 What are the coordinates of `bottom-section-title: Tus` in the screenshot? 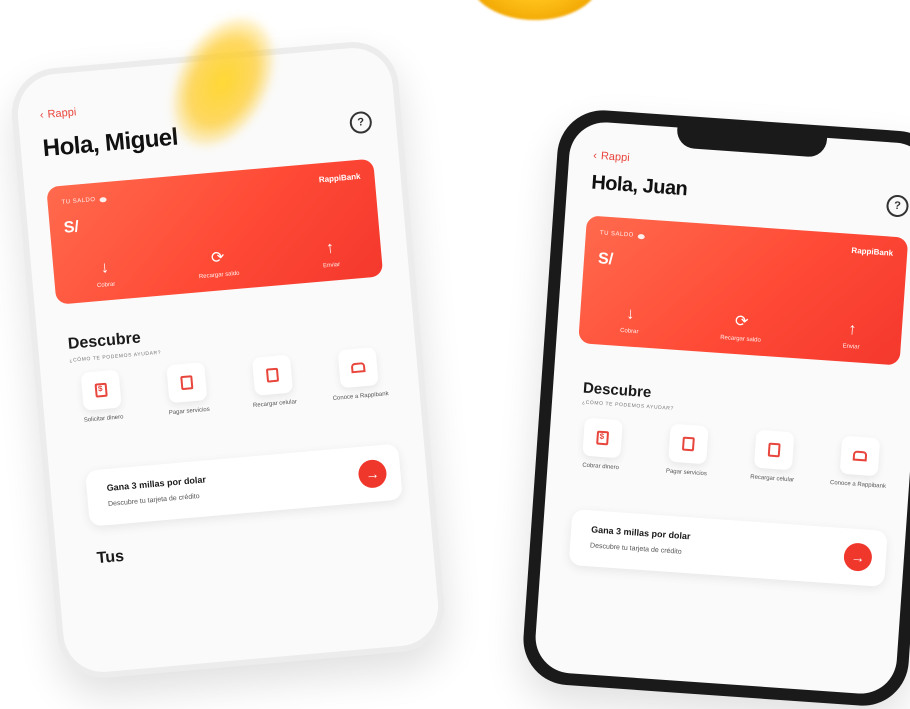 It's located at (110, 557).